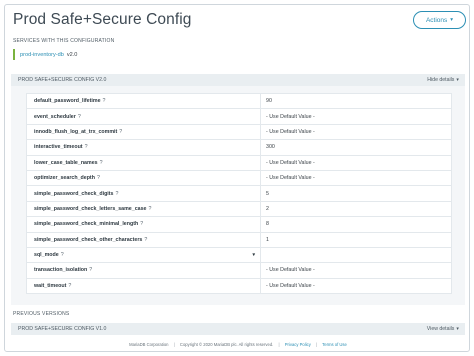 The height and width of the screenshot is (356, 474). I want to click on terms-of-use-link: Terms of Use, so click(334, 344).